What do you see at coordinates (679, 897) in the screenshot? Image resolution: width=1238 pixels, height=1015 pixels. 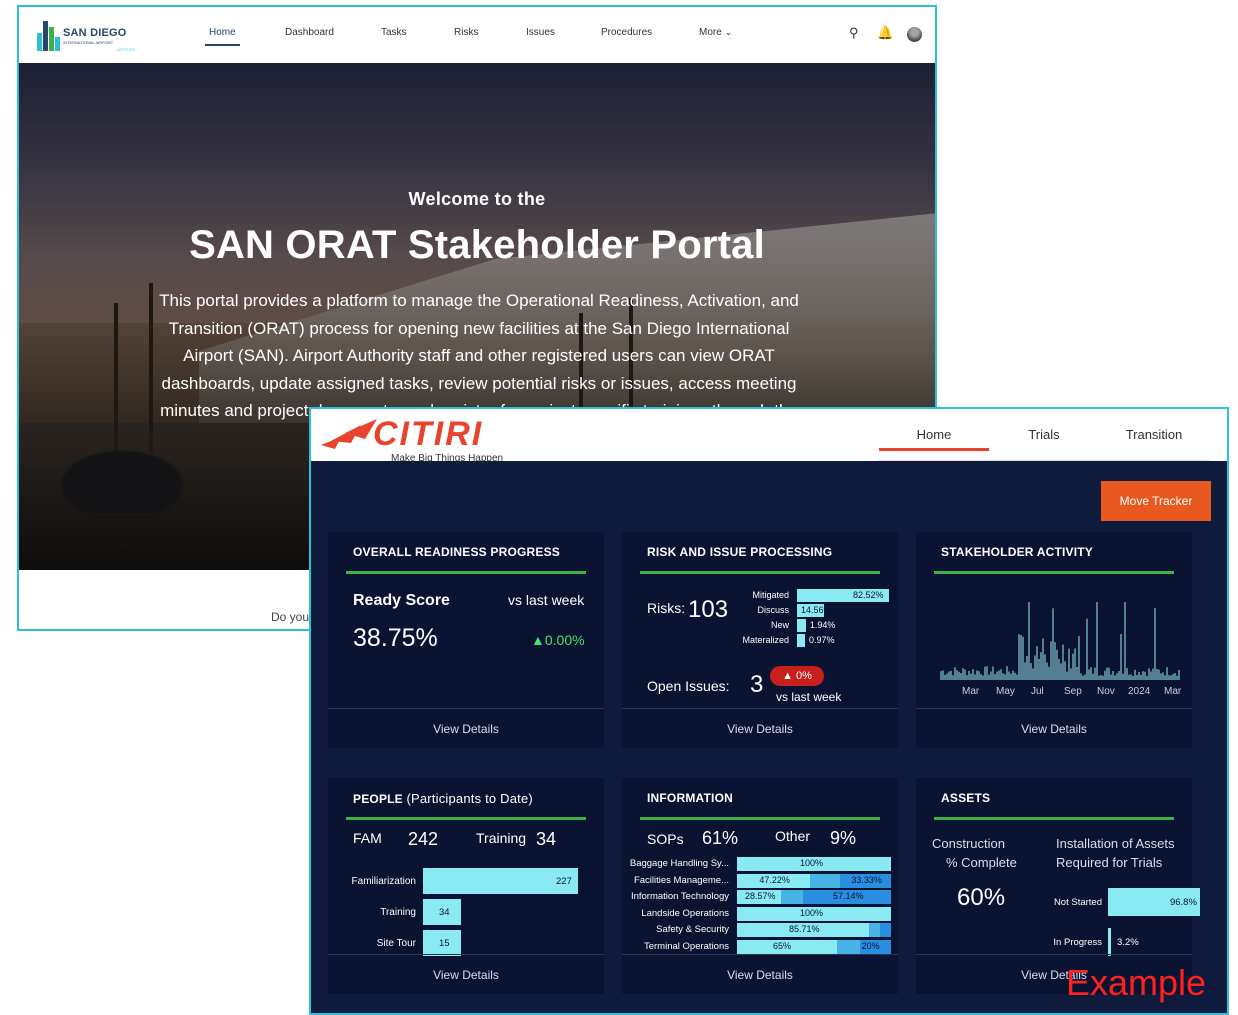 I see `information-row-label: Information Technology` at bounding box center [679, 897].